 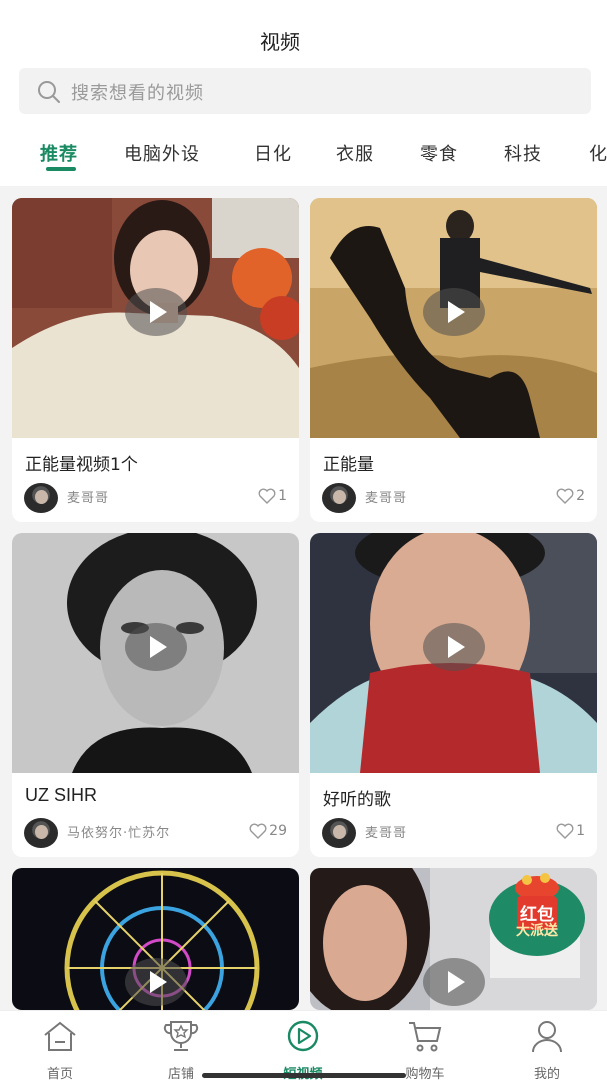 I want to click on search-icon, so click(x=49, y=92).